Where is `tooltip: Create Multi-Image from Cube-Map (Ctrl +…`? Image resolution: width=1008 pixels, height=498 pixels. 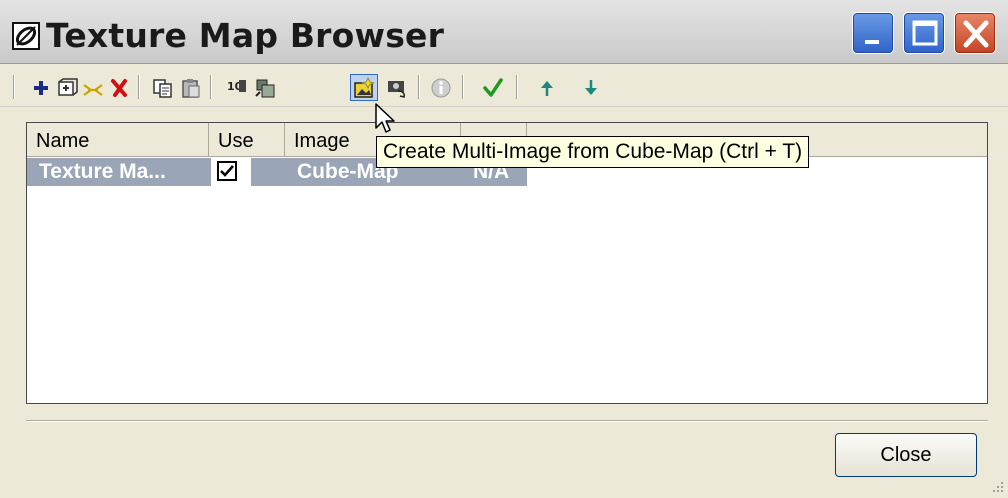 tooltip: Create Multi-Image from Cube-Map (Ctrl +… is located at coordinates (593, 152).